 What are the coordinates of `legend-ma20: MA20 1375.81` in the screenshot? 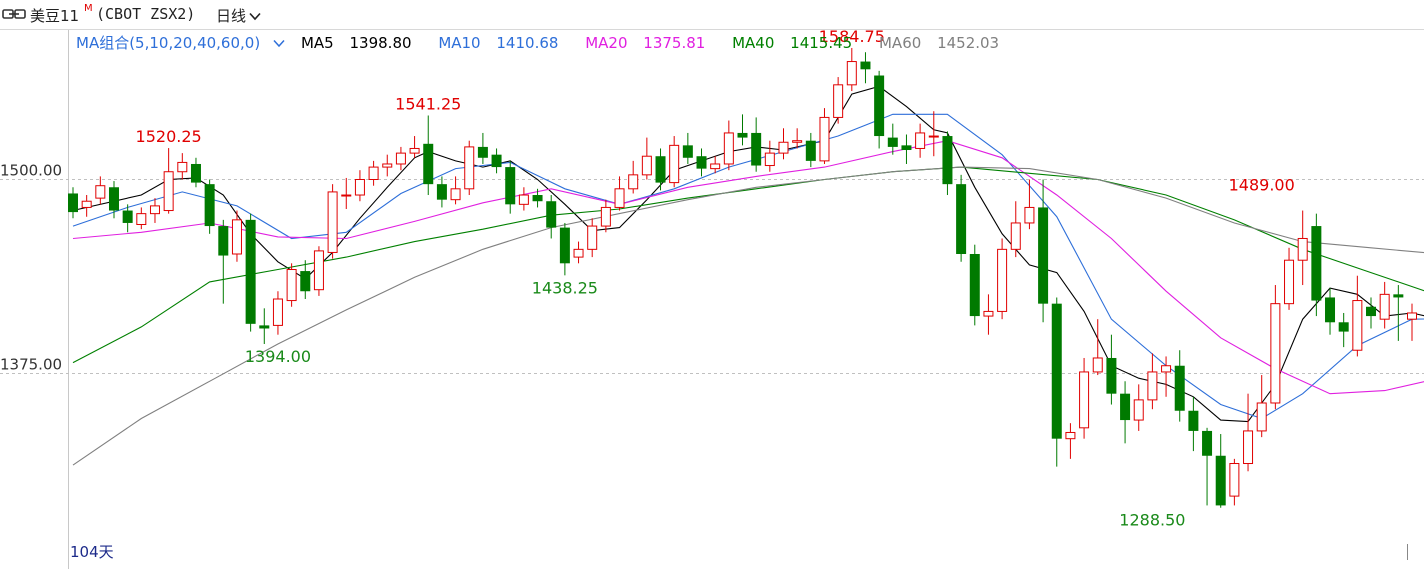 It's located at (650, 43).